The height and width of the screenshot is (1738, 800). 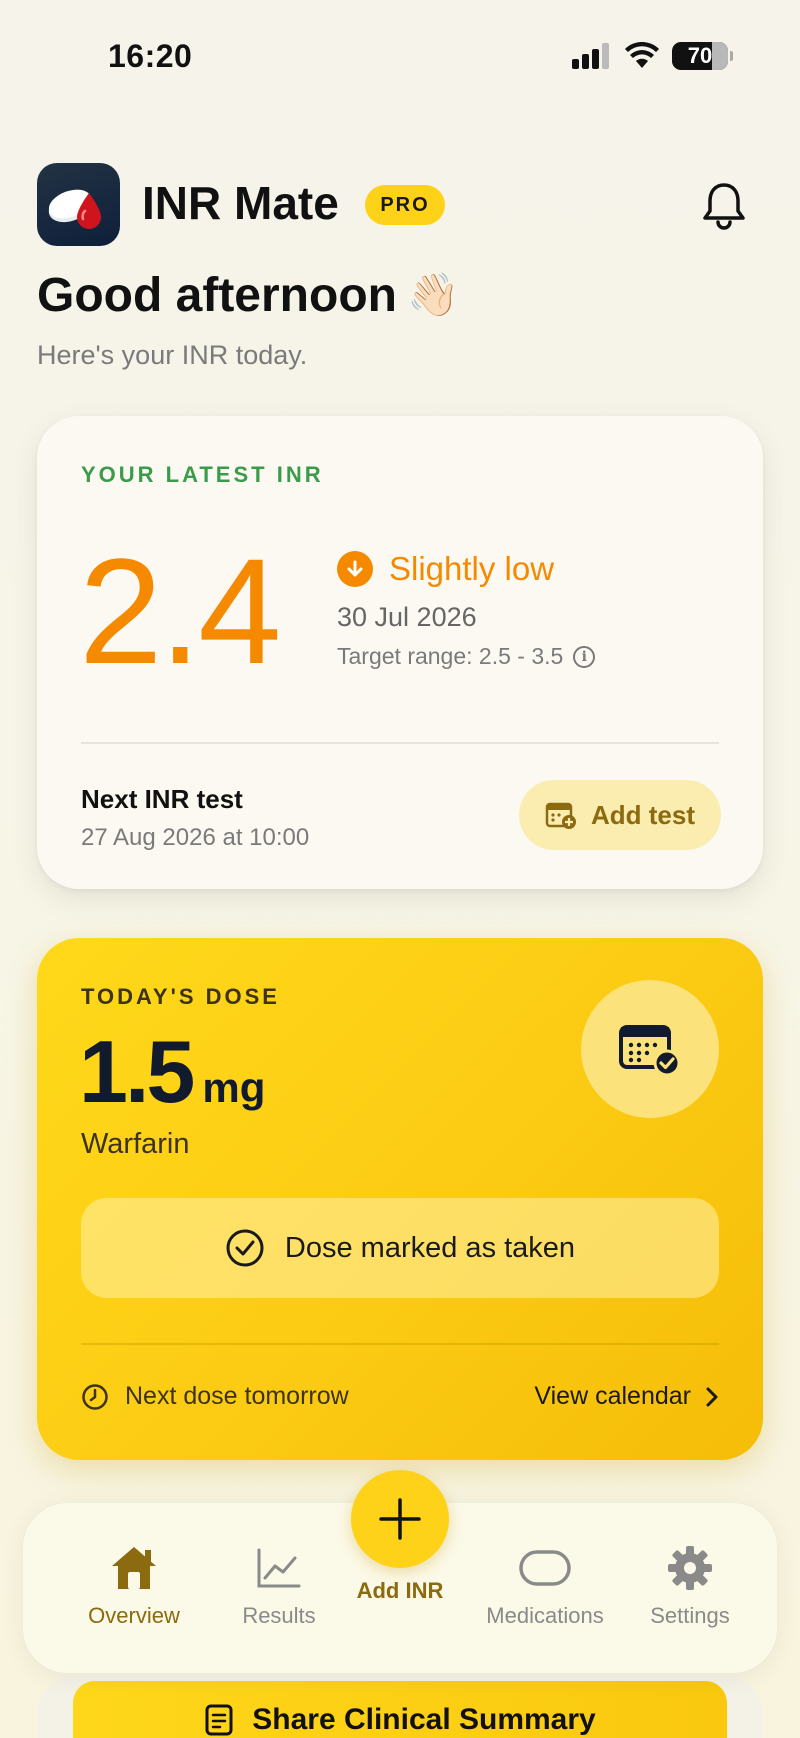 I want to click on battery-level: 70, so click(x=700, y=55).